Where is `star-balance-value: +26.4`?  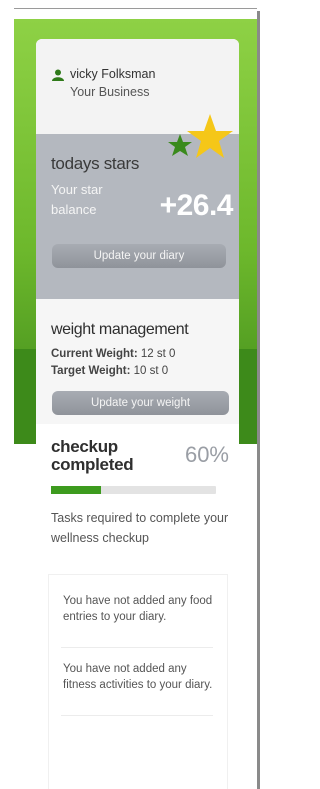
star-balance-value: +26.4 is located at coordinates (196, 205).